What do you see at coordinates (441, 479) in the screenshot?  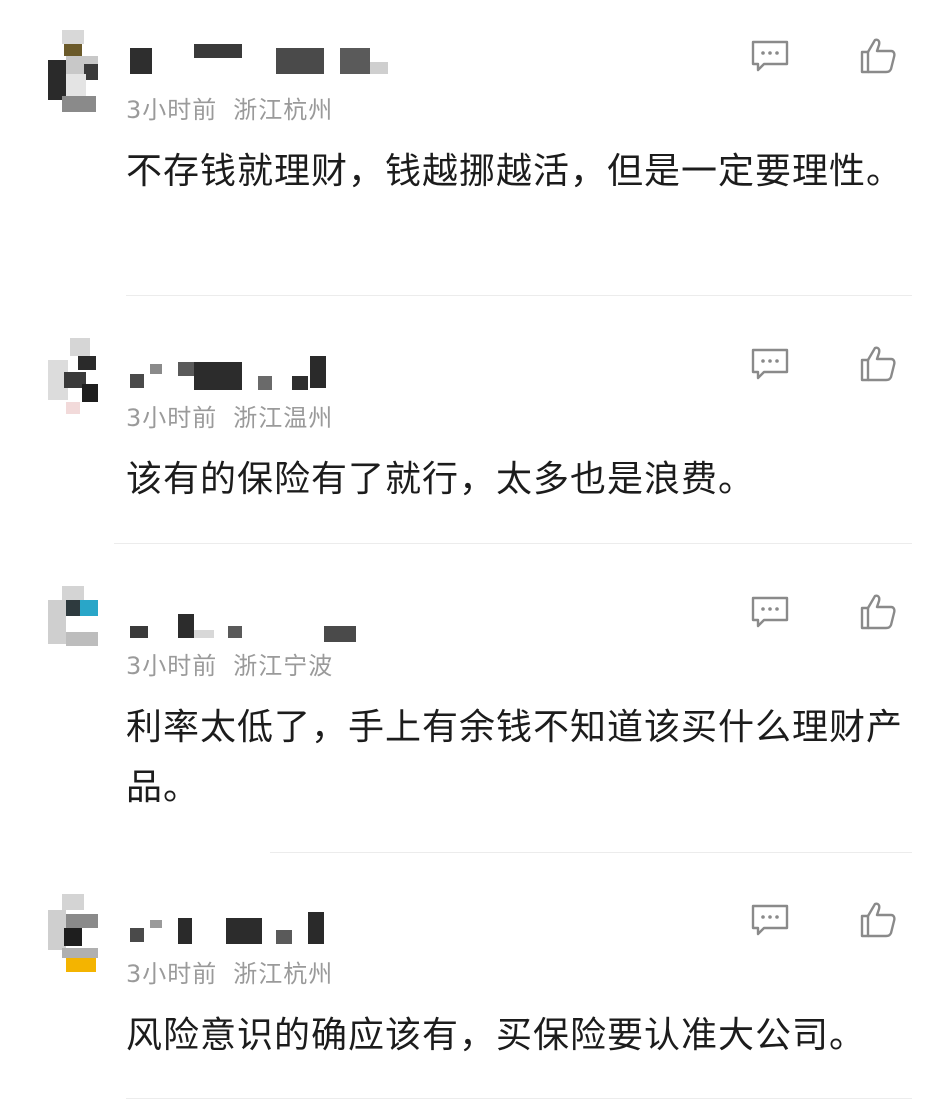 I see `comment-text: 该有的保险有了就行，太多也是浪费。` at bounding box center [441, 479].